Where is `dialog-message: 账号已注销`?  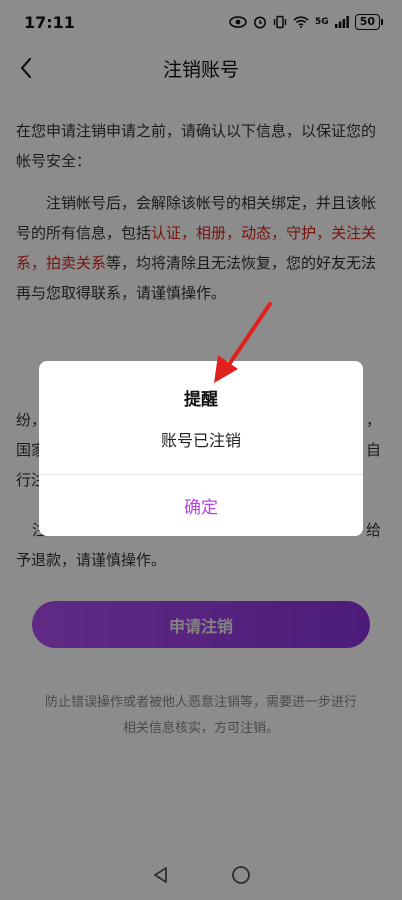
dialog-message: 账号已注销 is located at coordinates (200, 440).